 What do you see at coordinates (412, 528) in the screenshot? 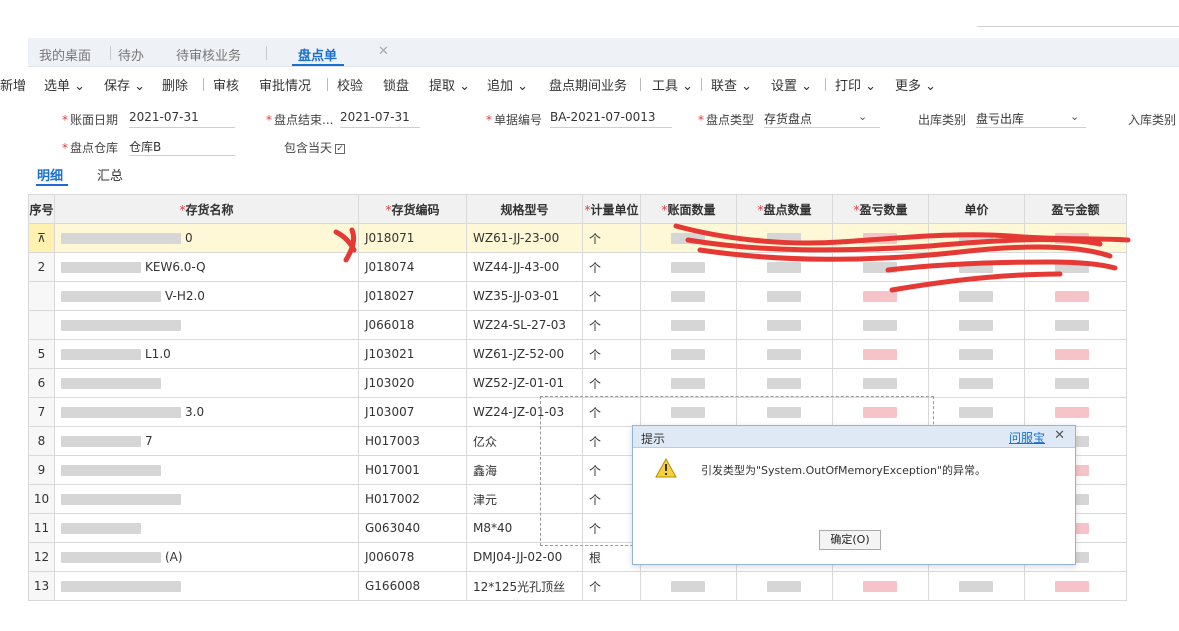
I see `item-code-cell: G063040` at bounding box center [412, 528].